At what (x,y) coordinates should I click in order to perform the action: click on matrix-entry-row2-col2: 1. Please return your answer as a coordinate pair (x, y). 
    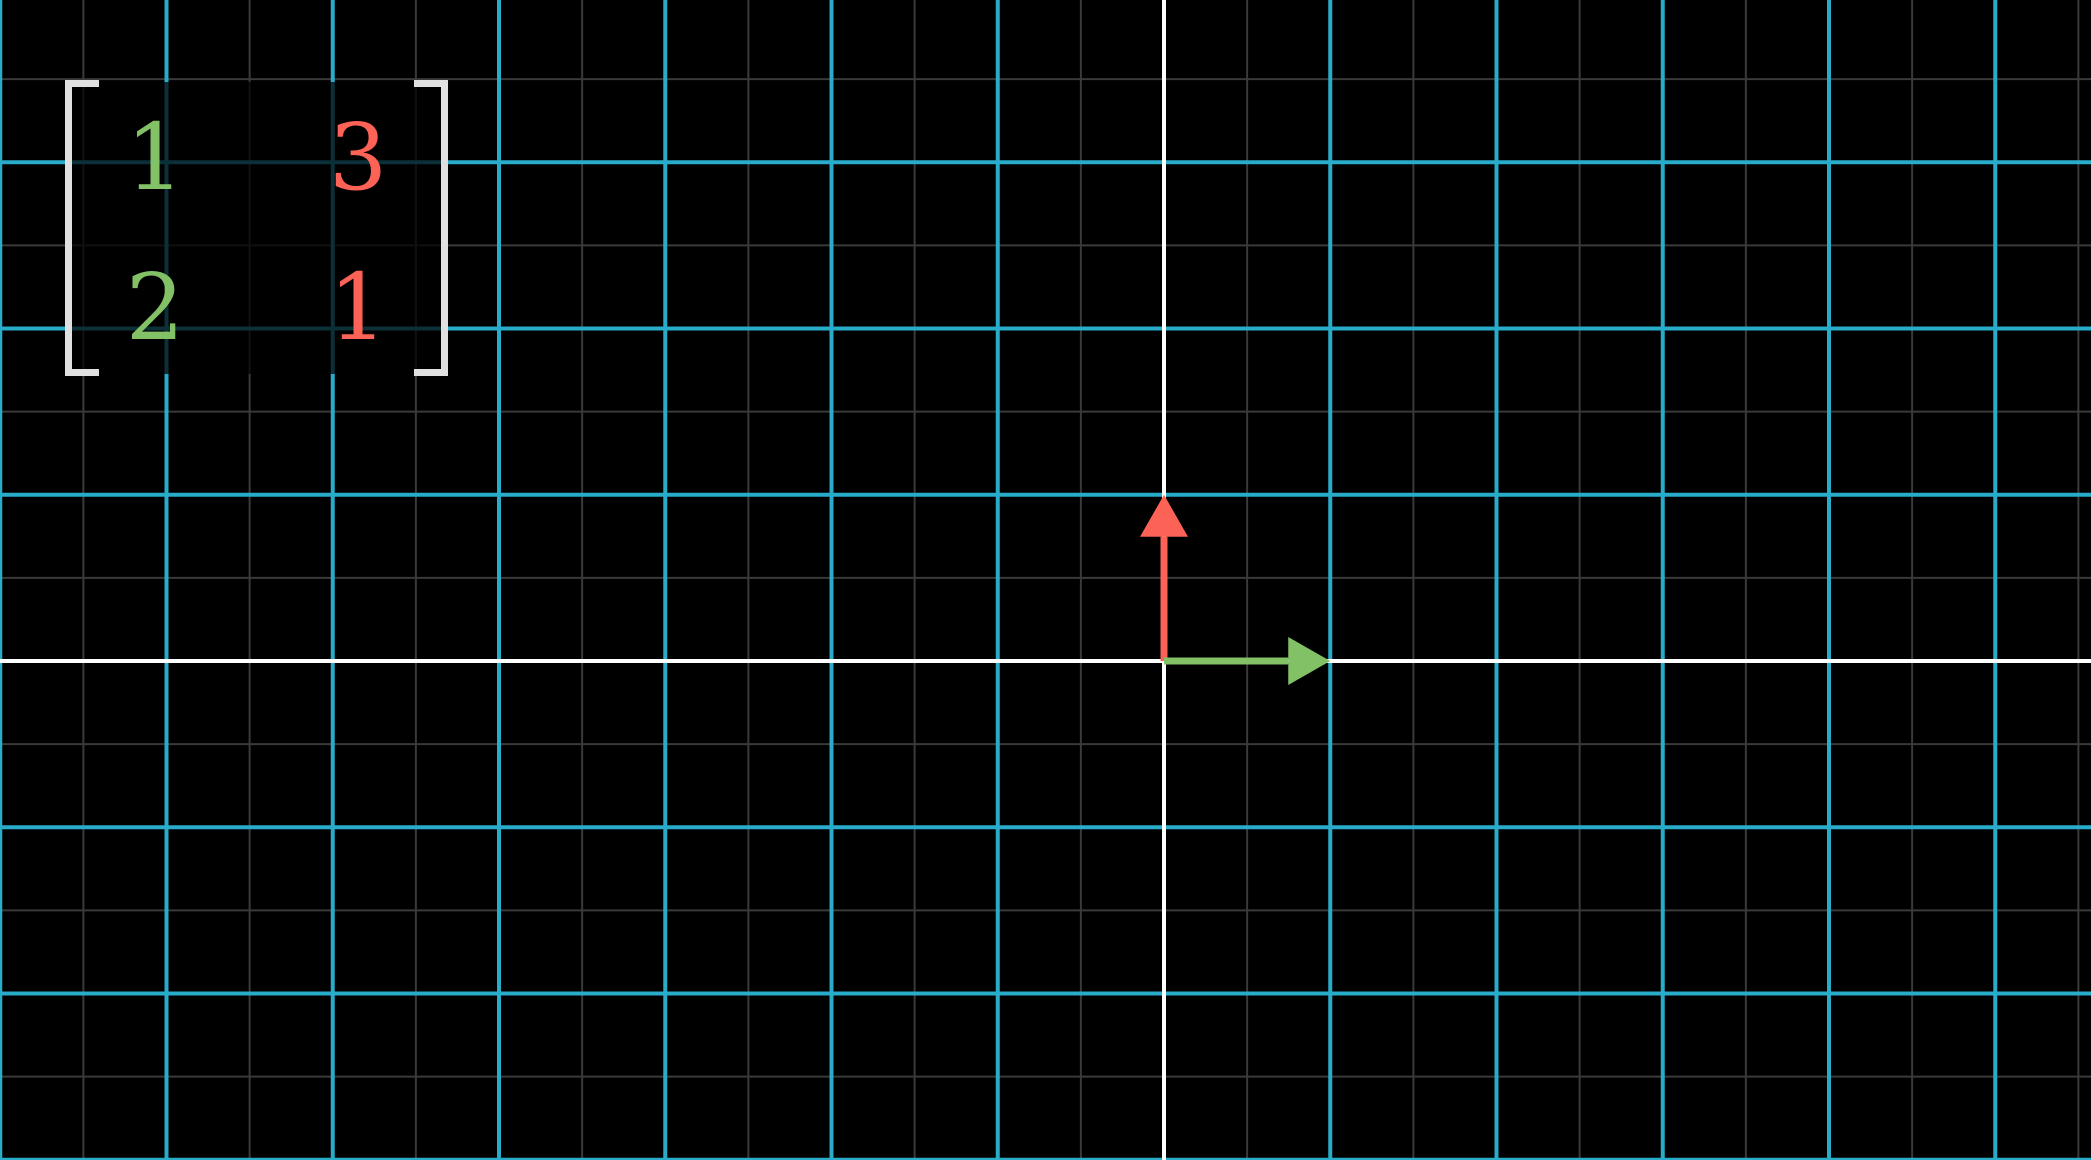
    Looking at the image, I should click on (358, 307).